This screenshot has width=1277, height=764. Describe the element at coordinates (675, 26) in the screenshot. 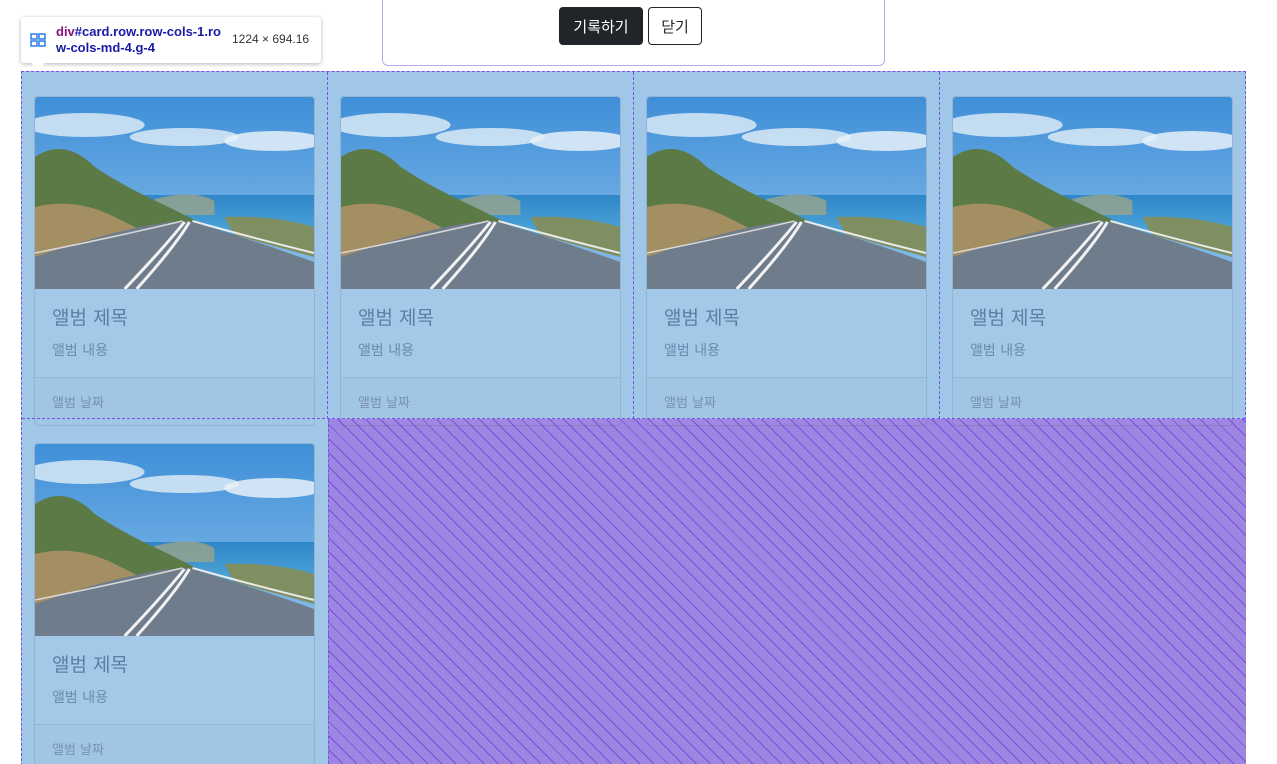

I see `close-button: 닫기` at that location.